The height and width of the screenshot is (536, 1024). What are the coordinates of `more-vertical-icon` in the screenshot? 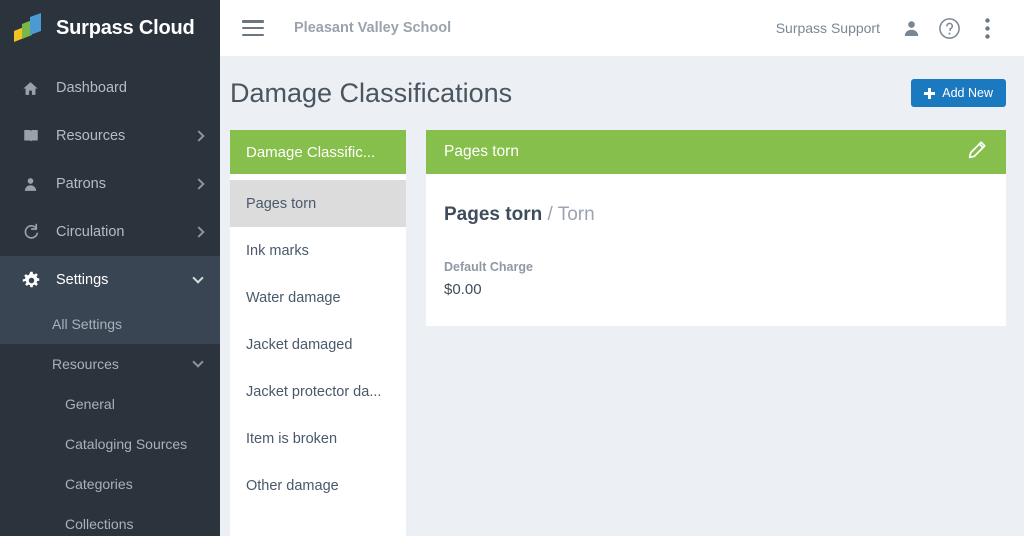 It's located at (987, 28).